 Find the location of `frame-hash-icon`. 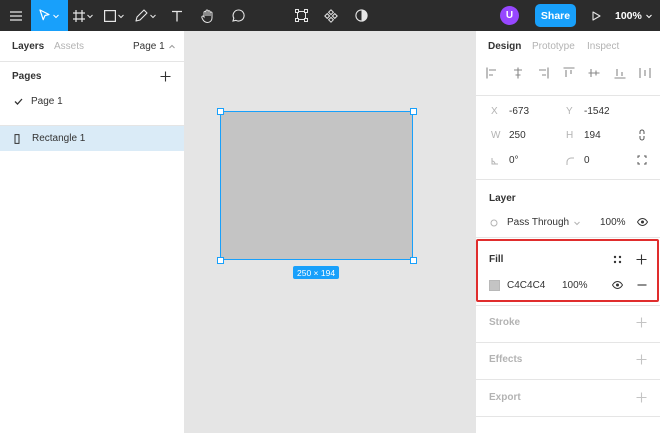

frame-hash-icon is located at coordinates (79, 15).